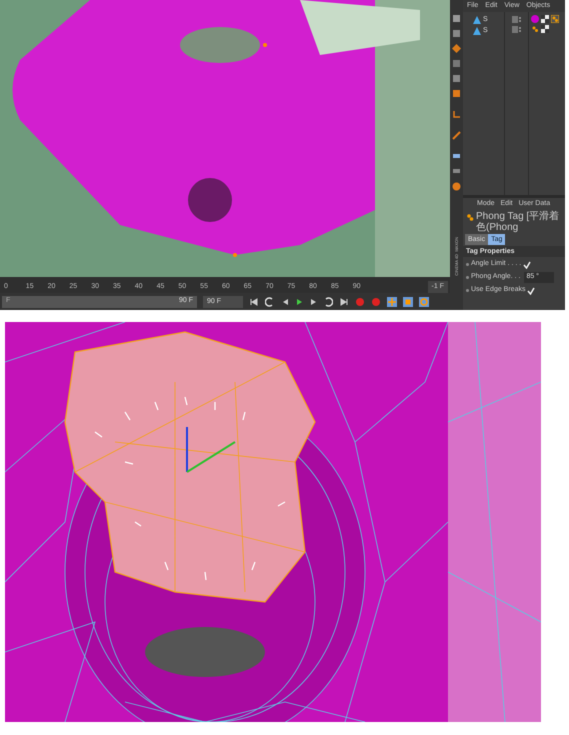 The image size is (569, 735). I want to click on play-icon, so click(299, 301).